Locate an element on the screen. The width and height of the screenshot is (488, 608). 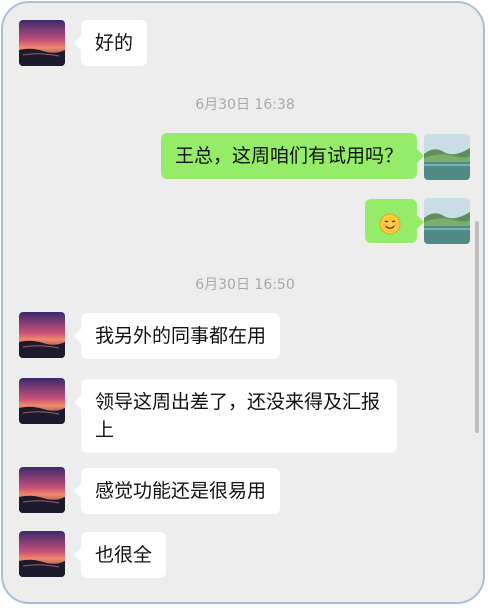
message-bubble: 王总，这周咱们有试用吗？ is located at coordinates (292, 156).